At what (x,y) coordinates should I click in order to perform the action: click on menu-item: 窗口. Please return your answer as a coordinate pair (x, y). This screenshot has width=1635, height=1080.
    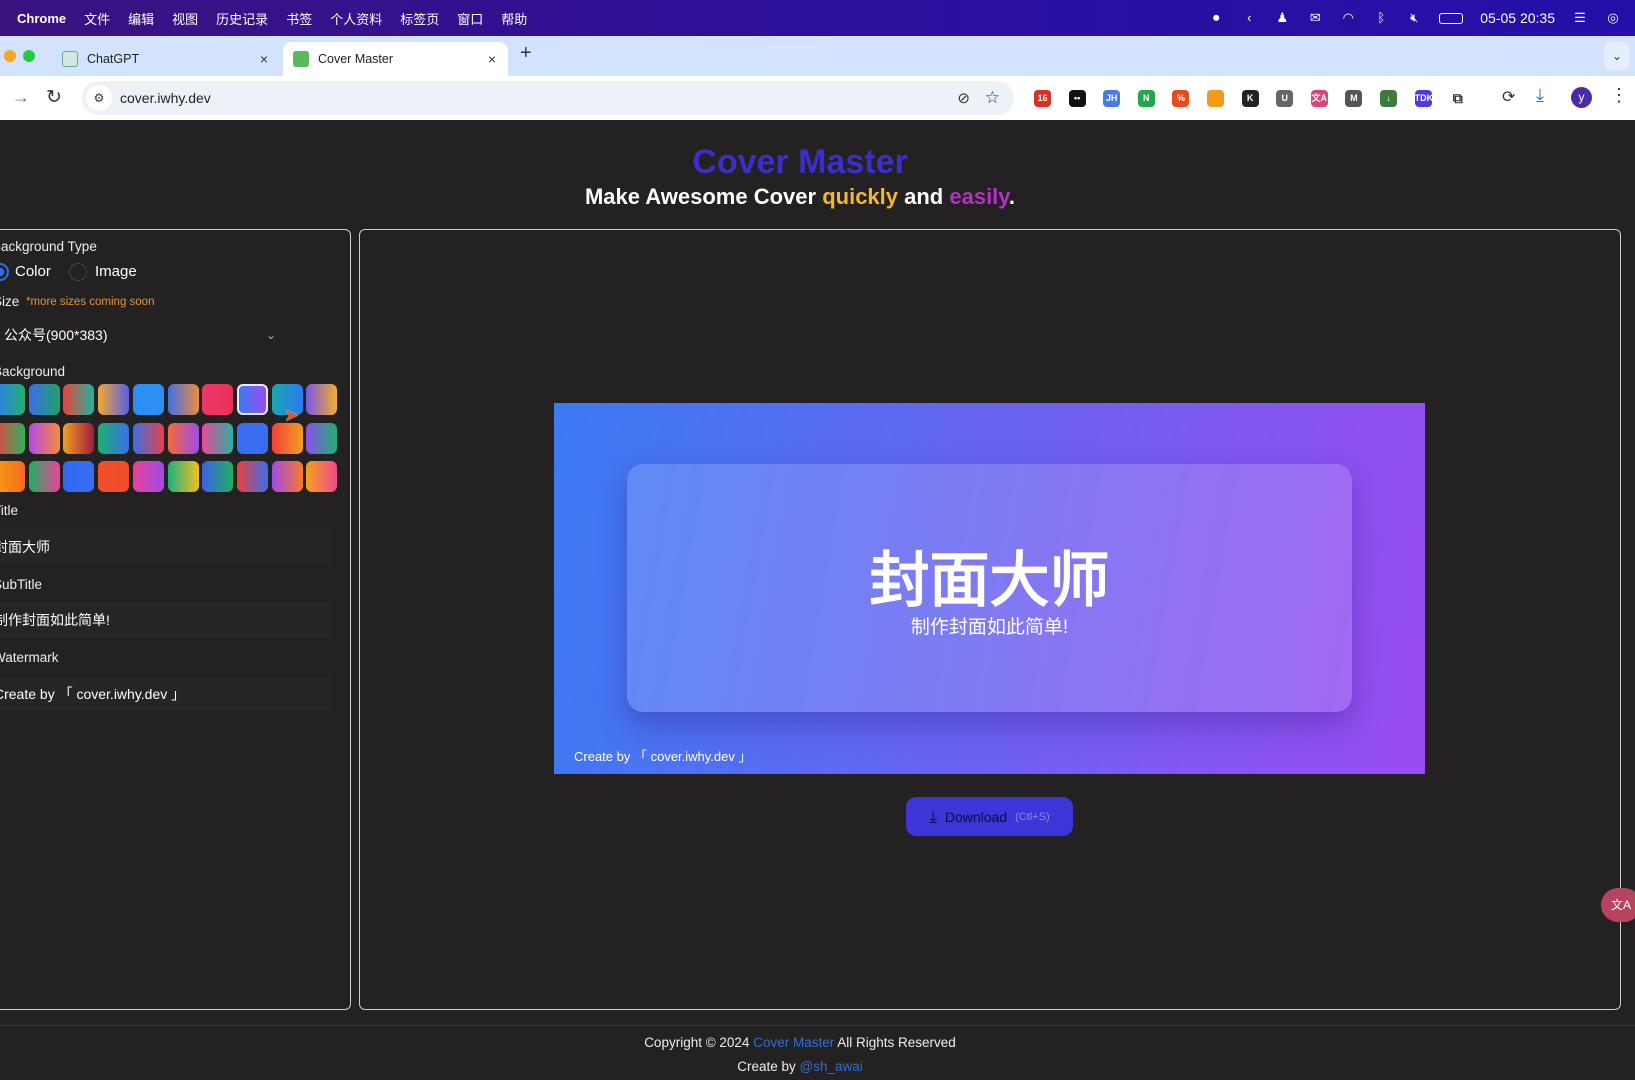
    Looking at the image, I should click on (470, 18).